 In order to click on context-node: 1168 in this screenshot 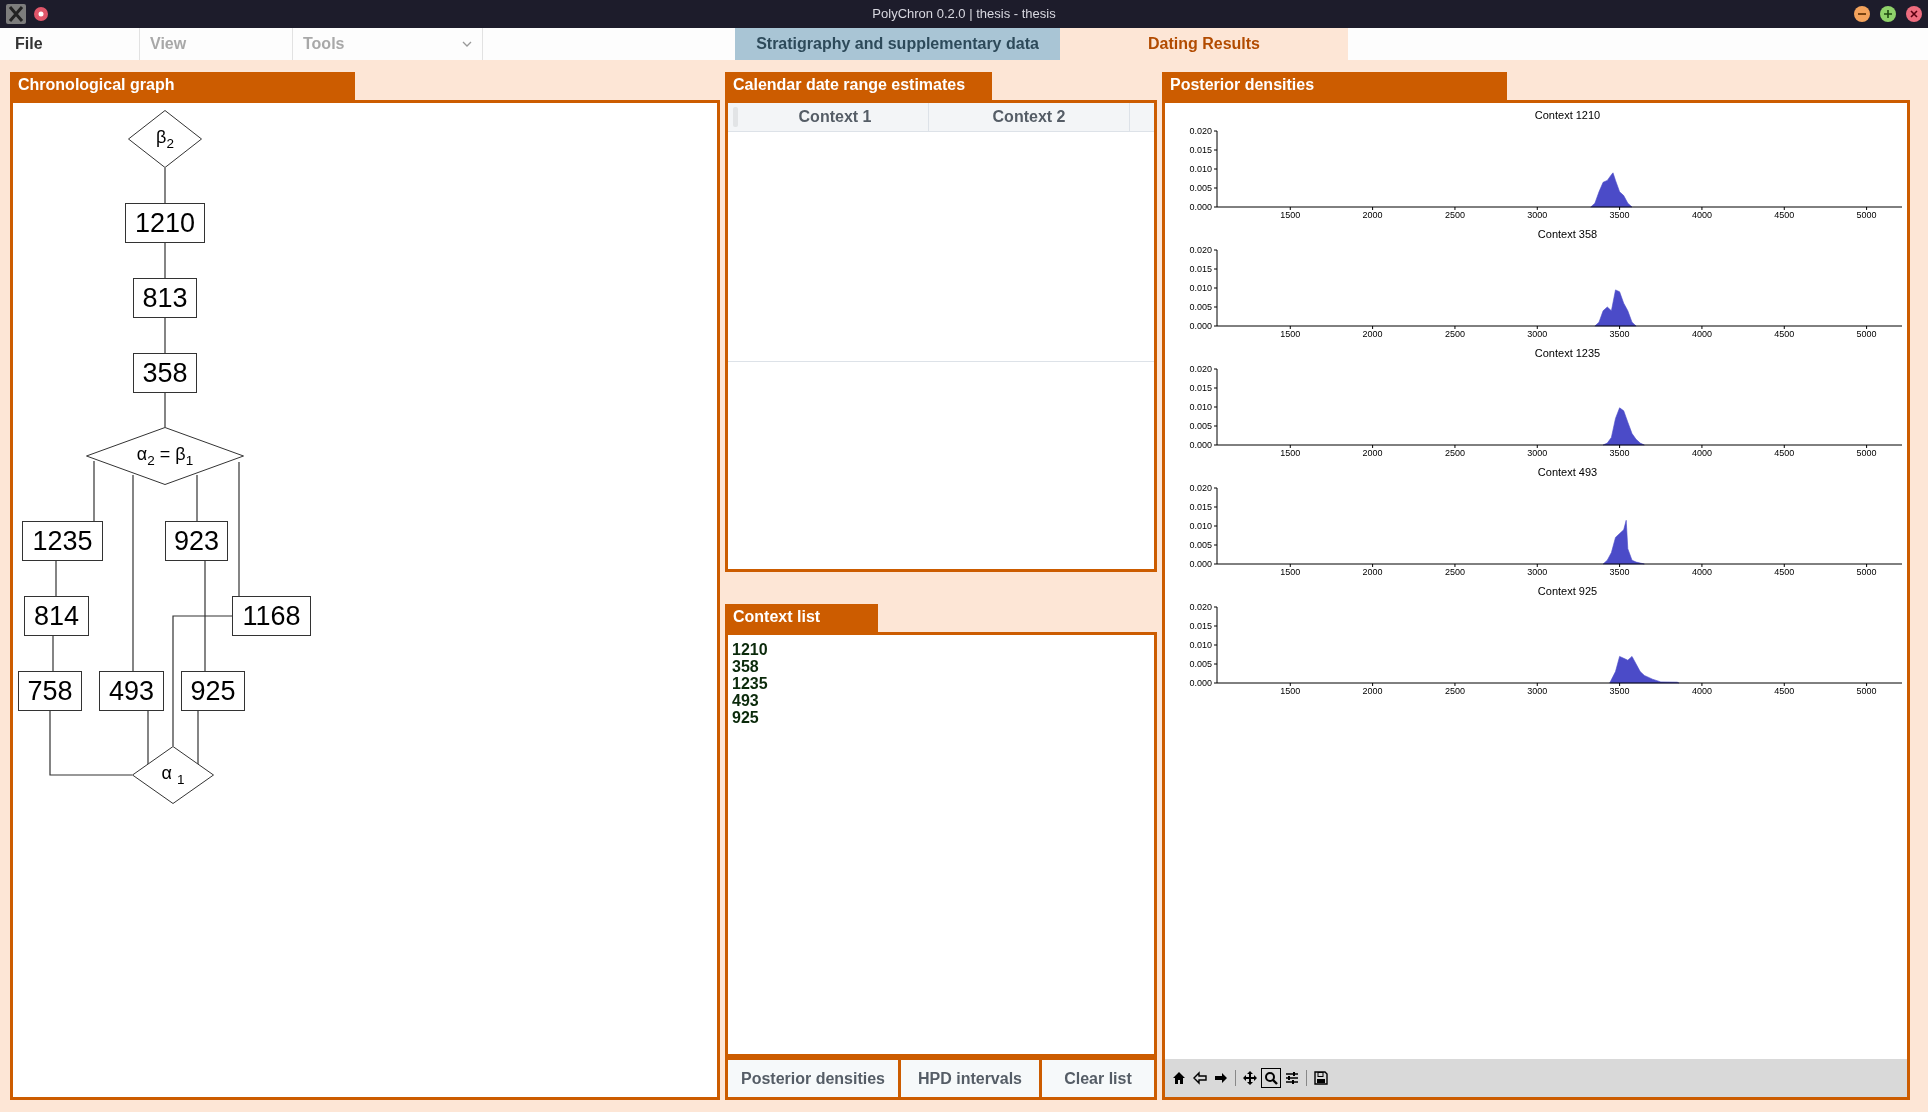, I will do `click(271, 616)`.